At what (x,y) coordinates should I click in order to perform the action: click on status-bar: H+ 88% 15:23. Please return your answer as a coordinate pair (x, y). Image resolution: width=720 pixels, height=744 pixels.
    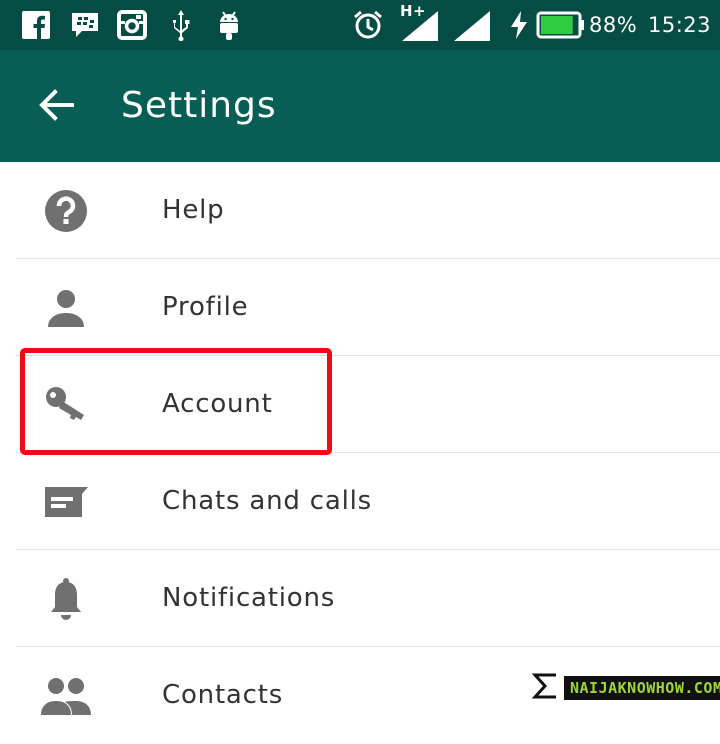
    Looking at the image, I should click on (360, 25).